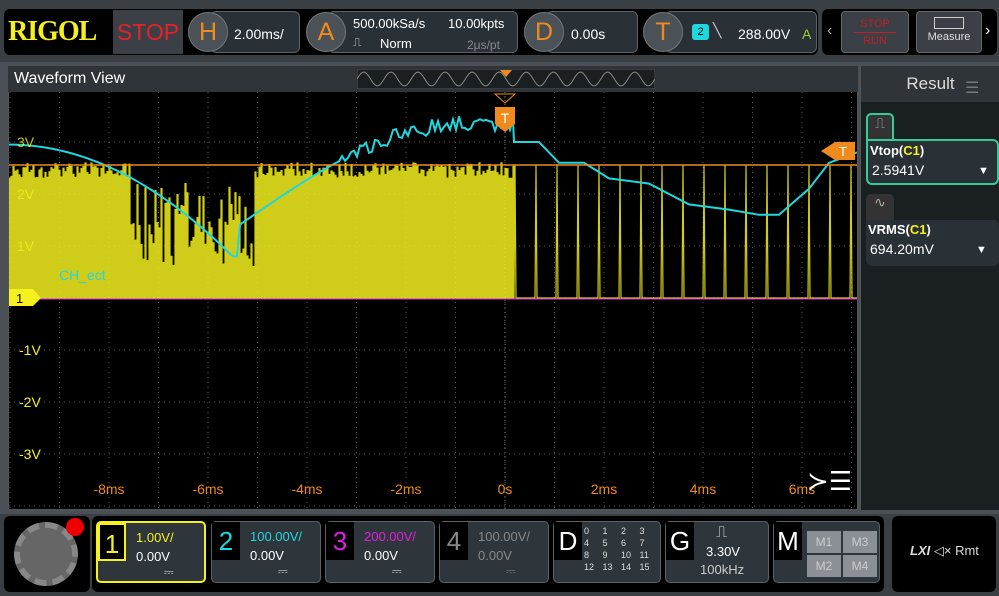  Describe the element at coordinates (788, 541) in the screenshot. I see `math-label: M` at that location.